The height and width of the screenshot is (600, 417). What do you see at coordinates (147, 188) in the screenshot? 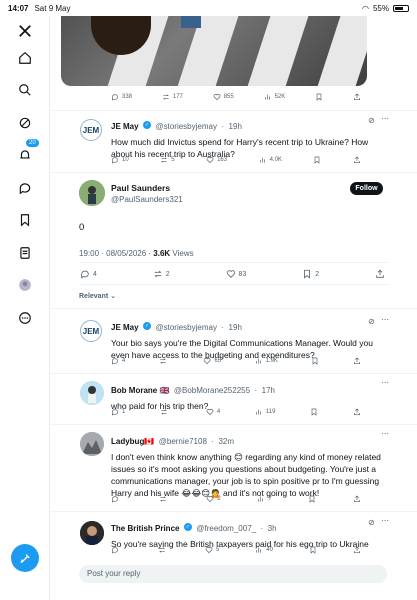
I see `author-name: Paul Saunders` at bounding box center [147, 188].